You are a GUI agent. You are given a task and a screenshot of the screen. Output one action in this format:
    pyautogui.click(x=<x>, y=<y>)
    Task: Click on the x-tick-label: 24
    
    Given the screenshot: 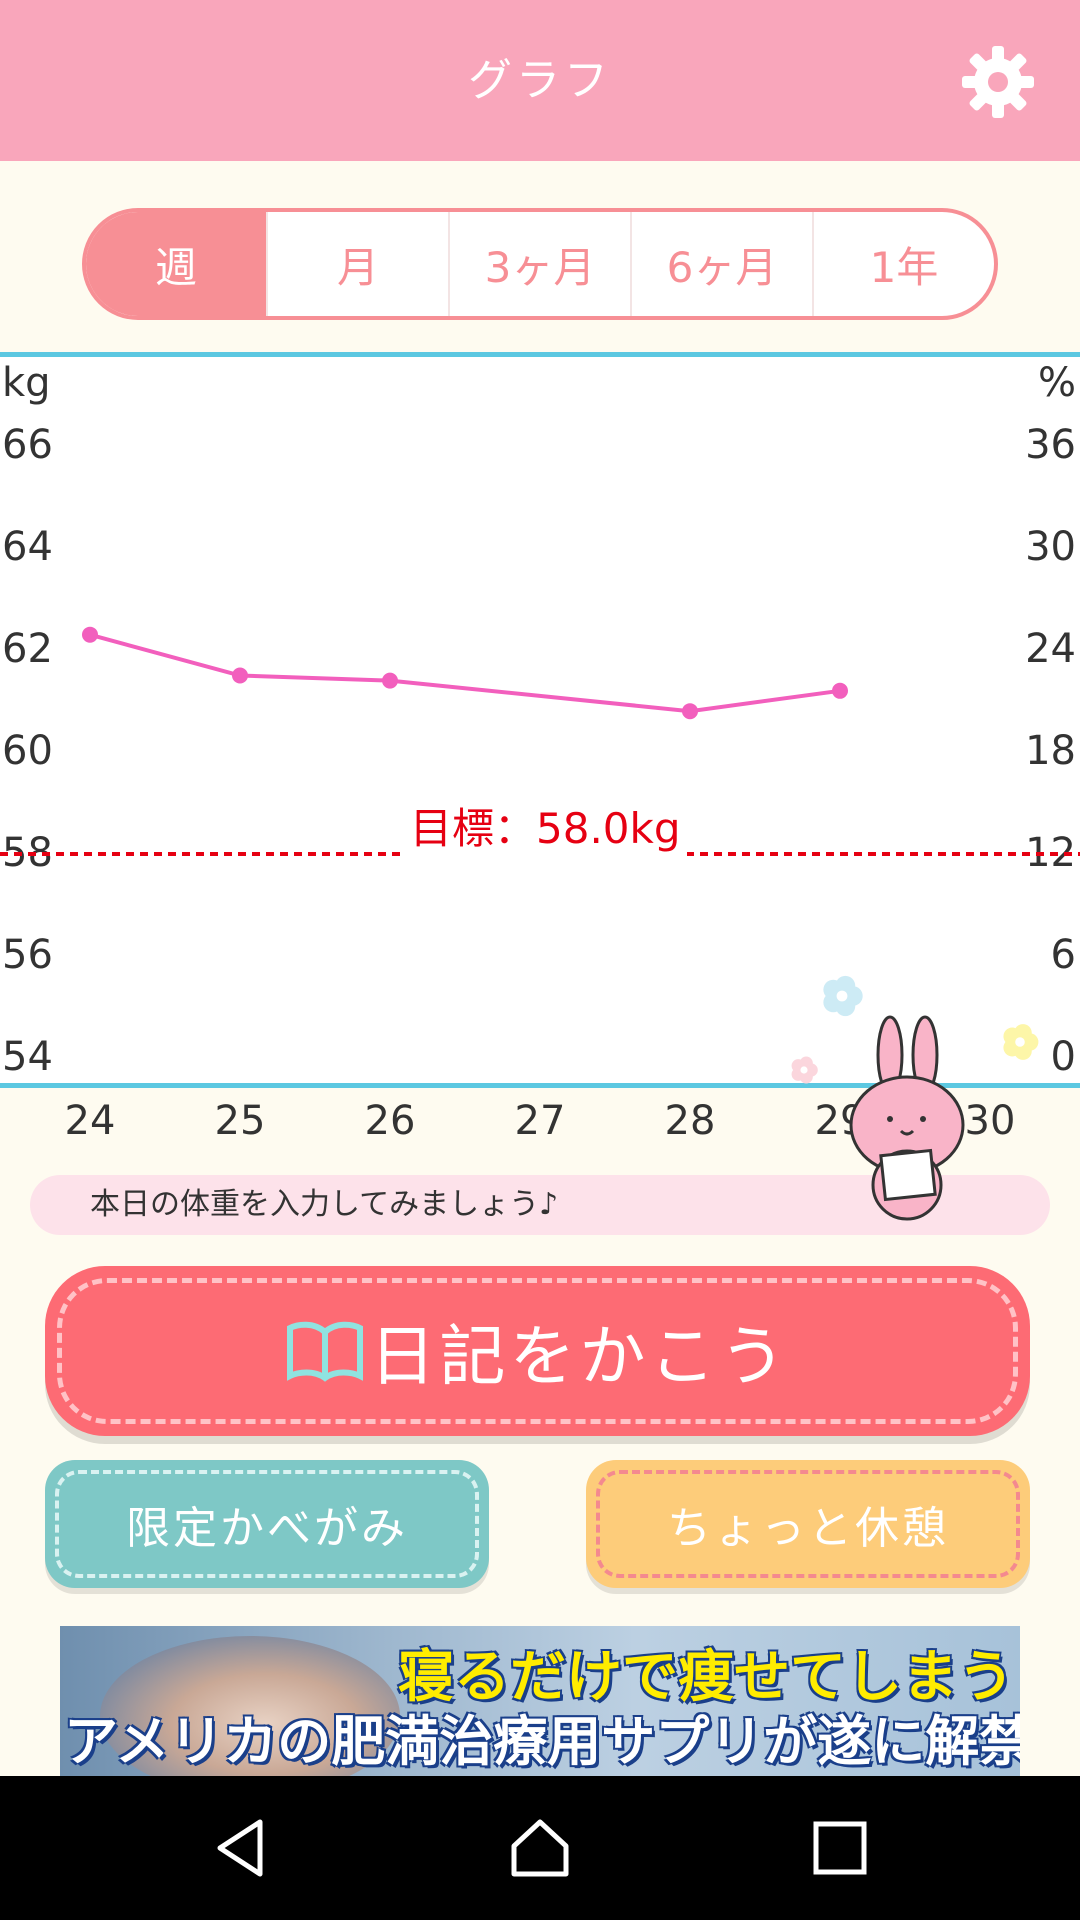 What is the action you would take?
    pyautogui.click(x=90, y=1121)
    